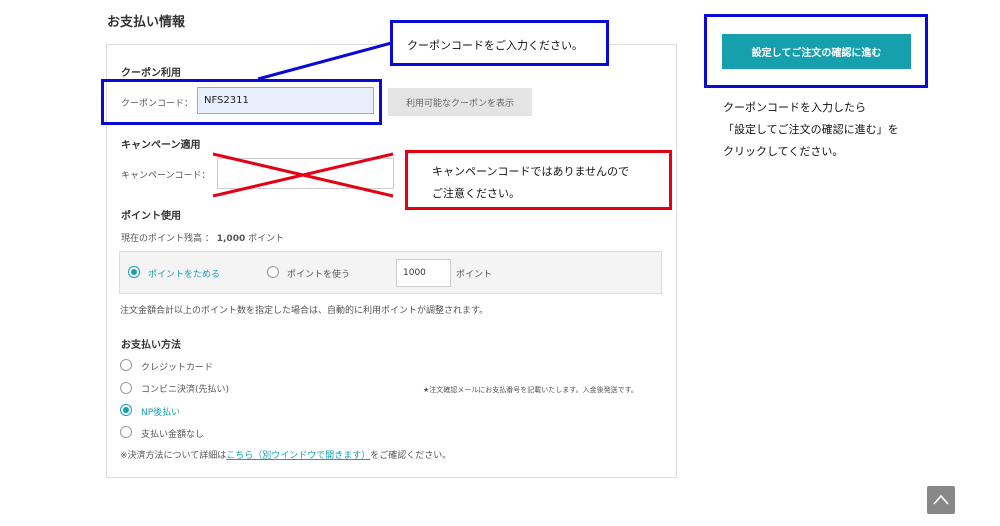  I want to click on footer-prefix: ※決済方法について詳細は, so click(173, 456).